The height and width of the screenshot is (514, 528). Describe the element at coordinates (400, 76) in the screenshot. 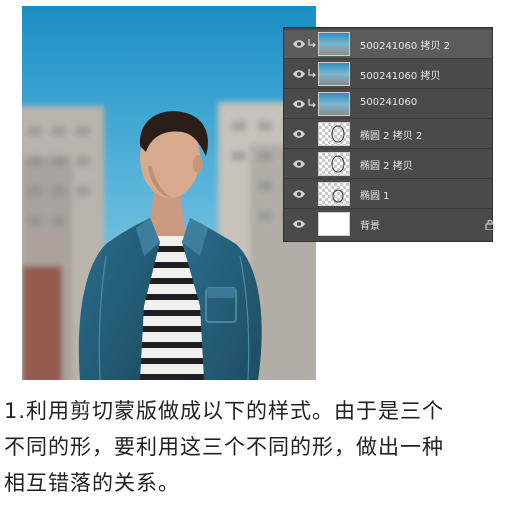

I see `layer-name: 500241060 拷贝` at that location.